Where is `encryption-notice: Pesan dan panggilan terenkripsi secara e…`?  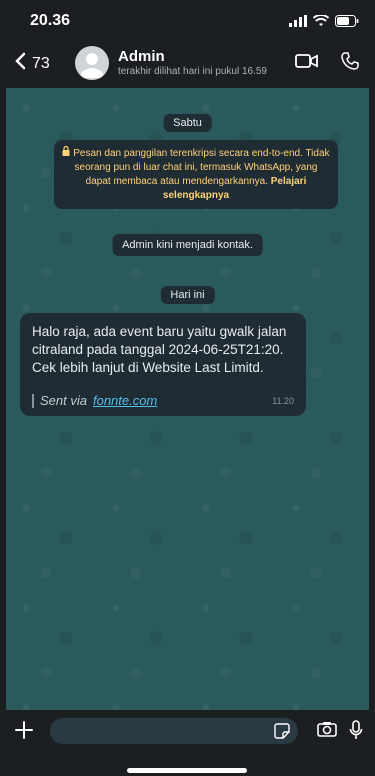 encryption-notice: Pesan dan panggilan terenkripsi secara e… is located at coordinates (196, 174).